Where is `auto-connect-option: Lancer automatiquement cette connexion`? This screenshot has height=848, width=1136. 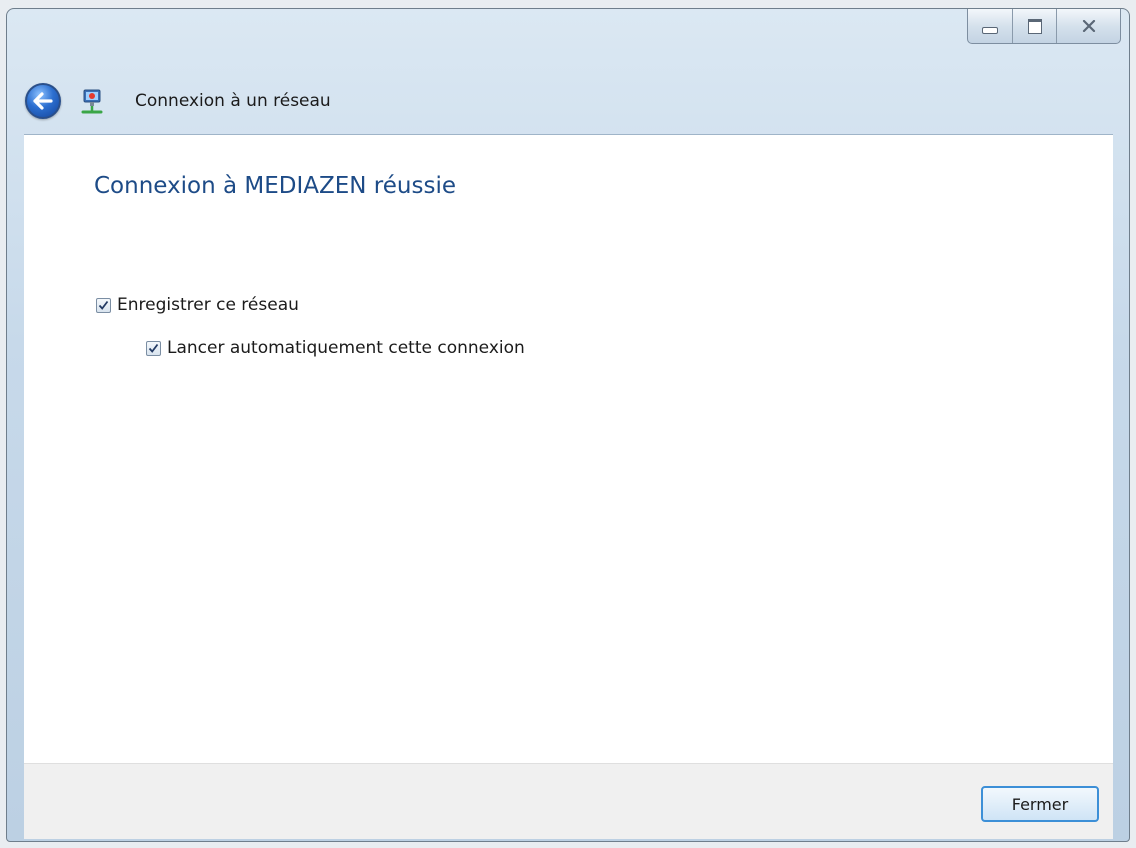 auto-connect-option: Lancer automatiquement cette connexion is located at coordinates (335, 348).